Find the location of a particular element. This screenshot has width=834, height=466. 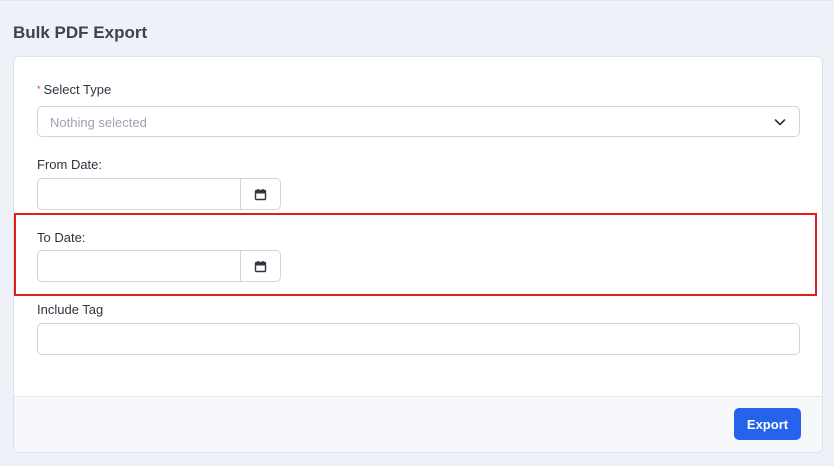

select-type-label: * Select Type is located at coordinates (74, 89).